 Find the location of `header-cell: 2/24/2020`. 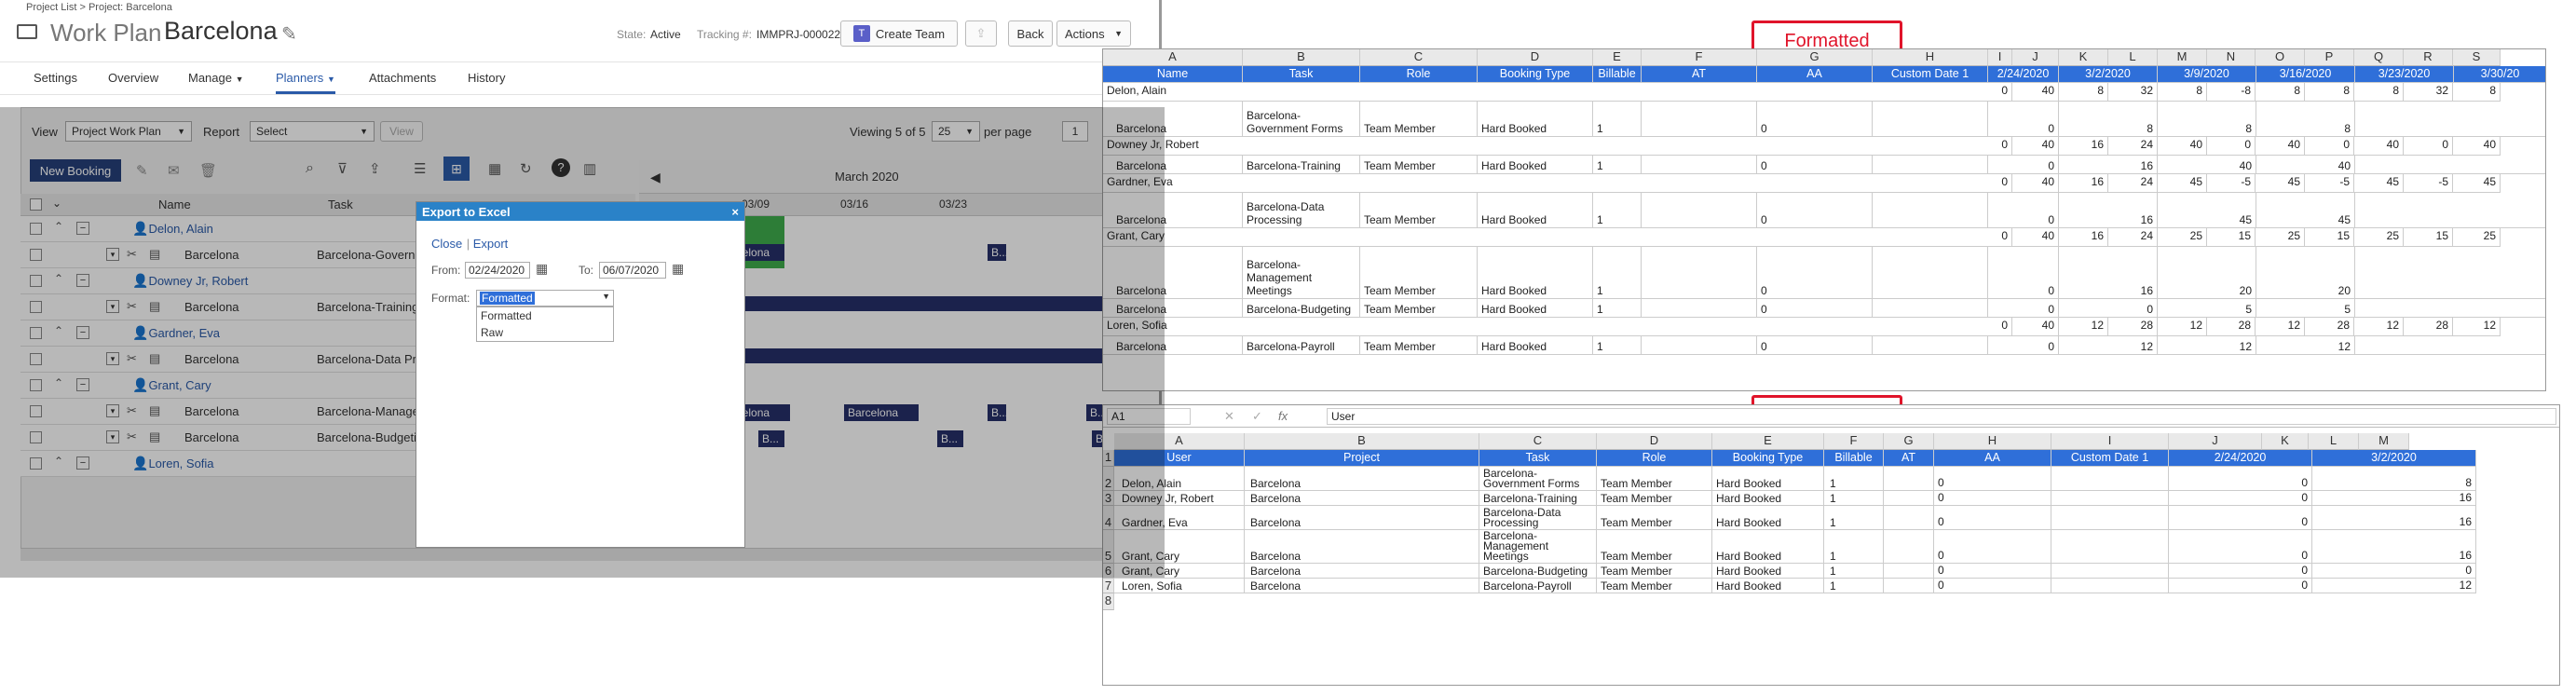

header-cell: 2/24/2020 is located at coordinates (2240, 458).